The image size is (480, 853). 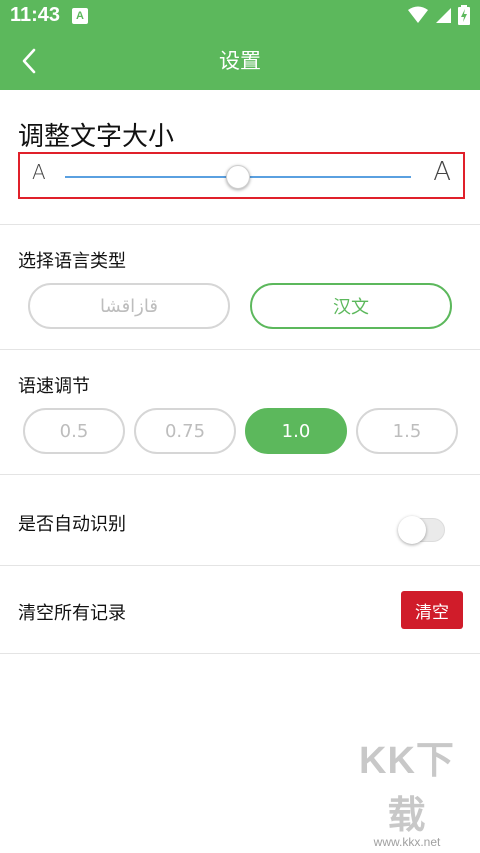 What do you see at coordinates (35, 15) in the screenshot?
I see `status-time: 11:43` at bounding box center [35, 15].